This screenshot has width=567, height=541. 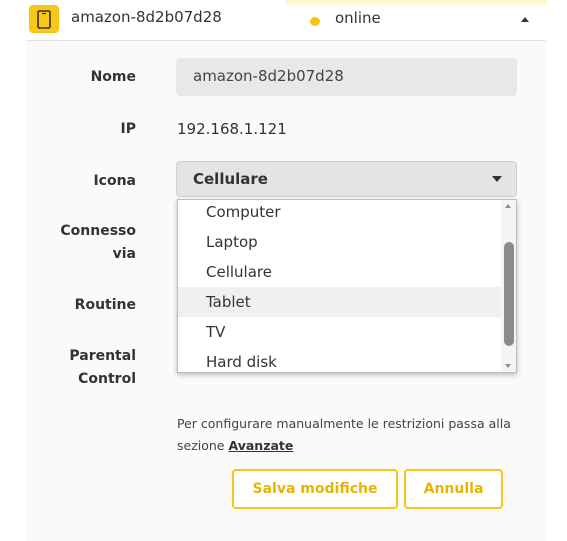 What do you see at coordinates (105, 305) in the screenshot?
I see `routine-label: Routine` at bounding box center [105, 305].